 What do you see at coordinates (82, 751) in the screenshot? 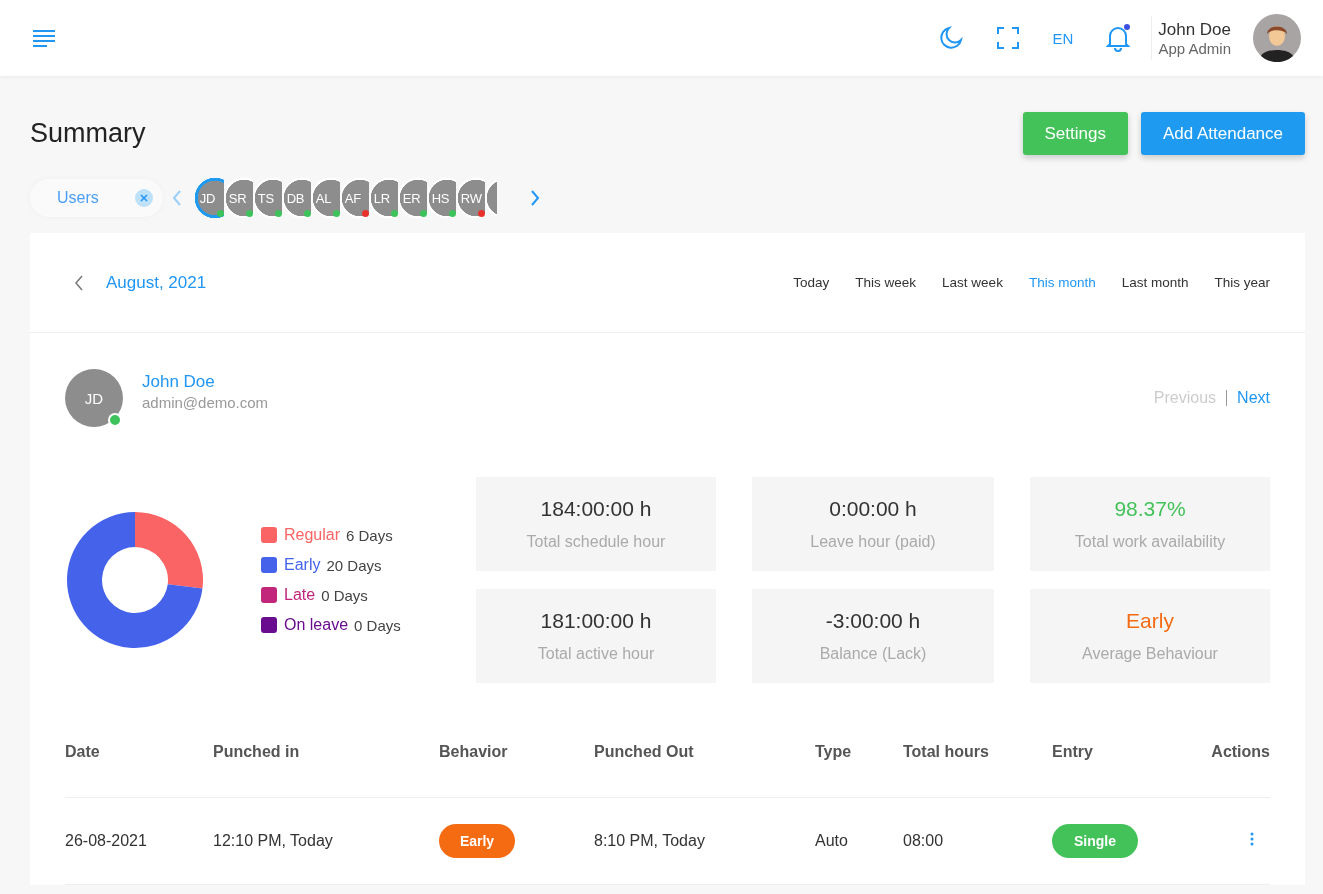
I see `column-header: Date` at bounding box center [82, 751].